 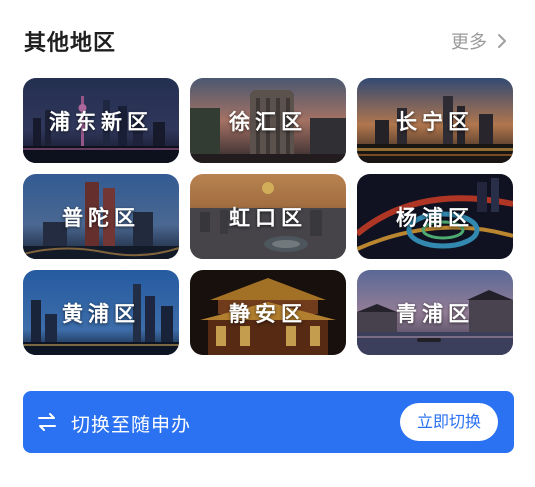 I want to click on district-tile-hongkou: 虹口区, so click(x=268, y=216).